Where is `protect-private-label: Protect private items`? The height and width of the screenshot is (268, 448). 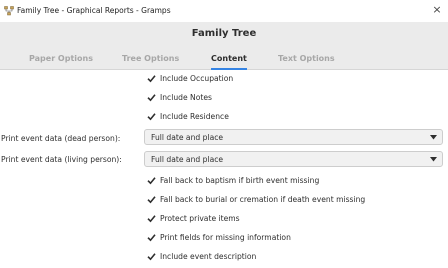
protect-private-label: Protect private items is located at coordinates (200, 218).